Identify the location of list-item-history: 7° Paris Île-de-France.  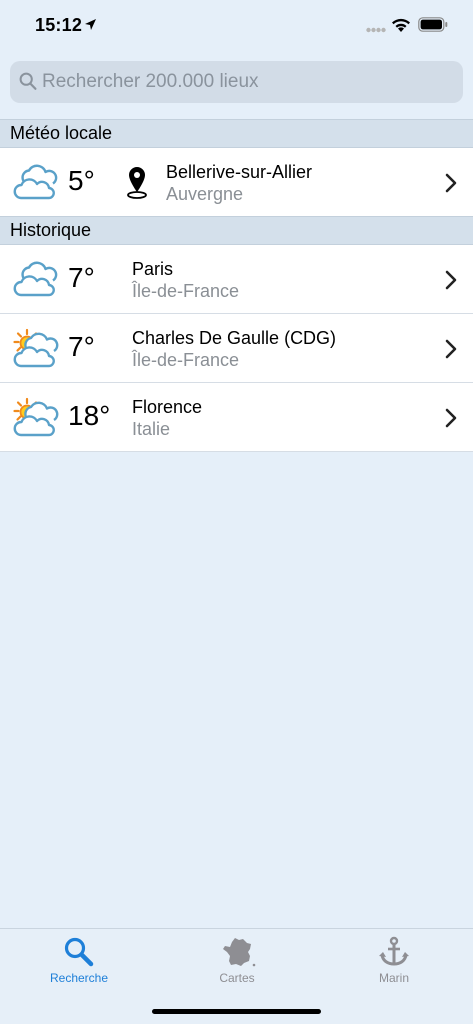
(236, 279).